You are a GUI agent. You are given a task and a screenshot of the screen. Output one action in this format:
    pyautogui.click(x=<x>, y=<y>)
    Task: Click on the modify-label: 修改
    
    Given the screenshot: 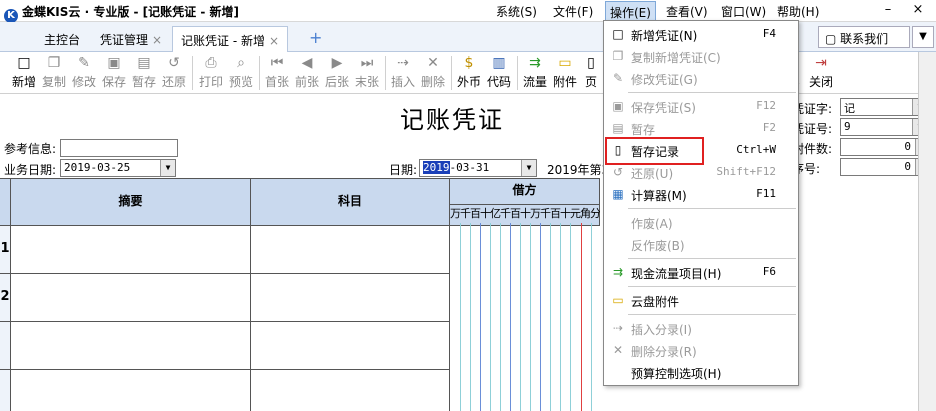 What is the action you would take?
    pyautogui.click(x=83, y=82)
    